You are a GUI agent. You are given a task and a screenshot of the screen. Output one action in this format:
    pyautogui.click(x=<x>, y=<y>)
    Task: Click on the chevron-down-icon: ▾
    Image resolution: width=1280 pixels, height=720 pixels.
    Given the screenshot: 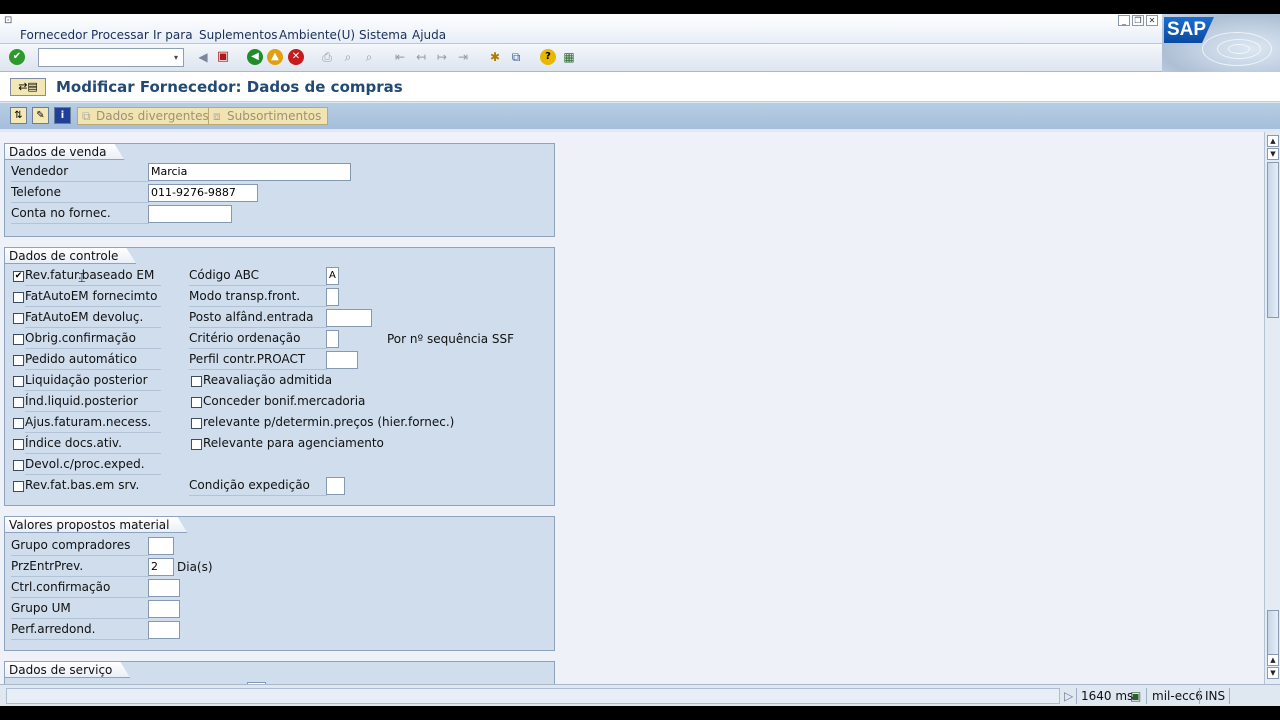 What is the action you would take?
    pyautogui.click(x=176, y=57)
    